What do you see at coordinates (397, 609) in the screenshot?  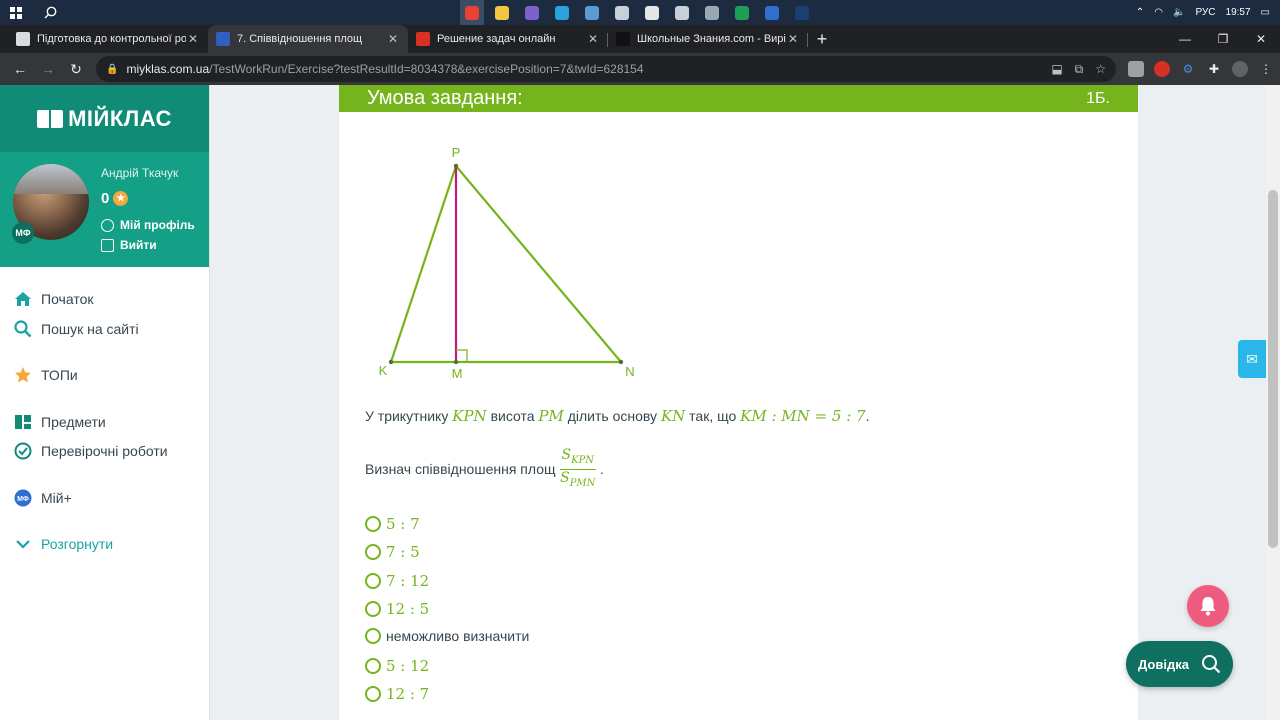 I see `answer-option: 12 : 5` at bounding box center [397, 609].